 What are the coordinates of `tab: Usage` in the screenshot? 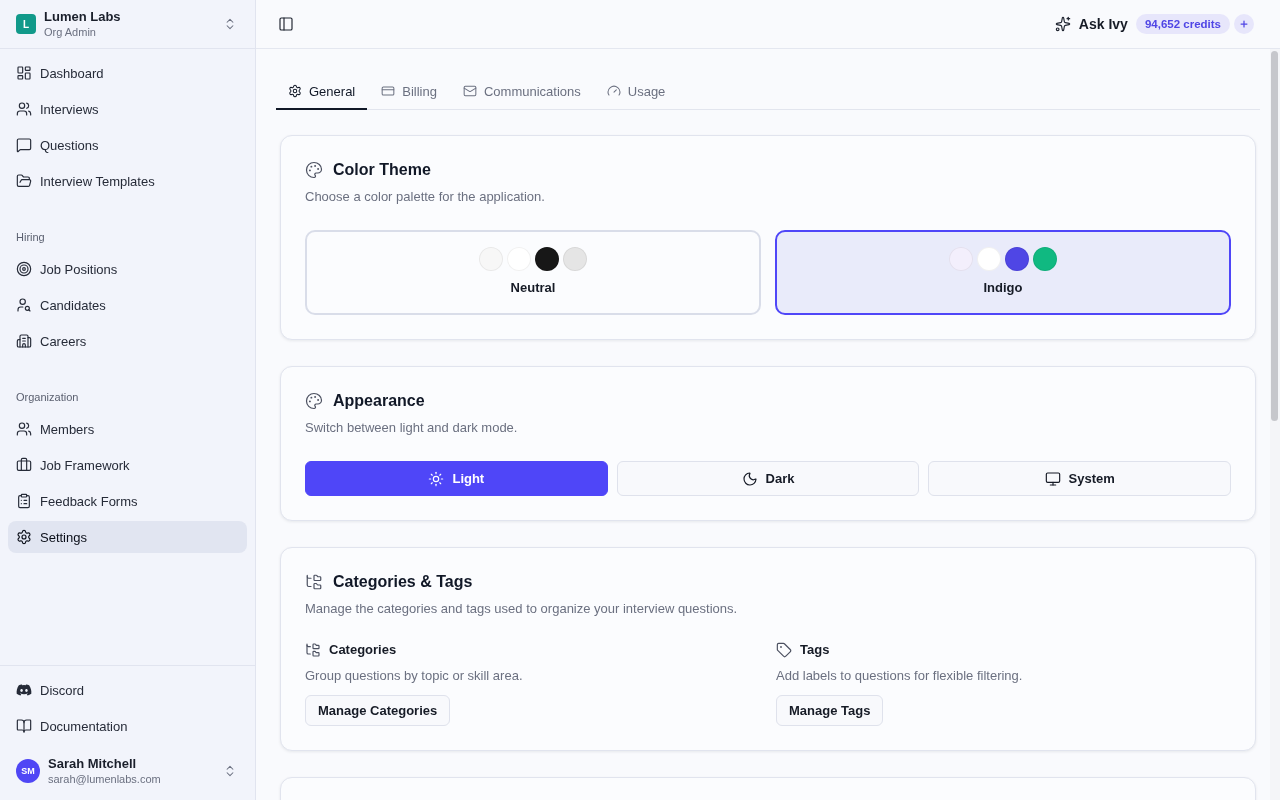 It's located at (636, 92).